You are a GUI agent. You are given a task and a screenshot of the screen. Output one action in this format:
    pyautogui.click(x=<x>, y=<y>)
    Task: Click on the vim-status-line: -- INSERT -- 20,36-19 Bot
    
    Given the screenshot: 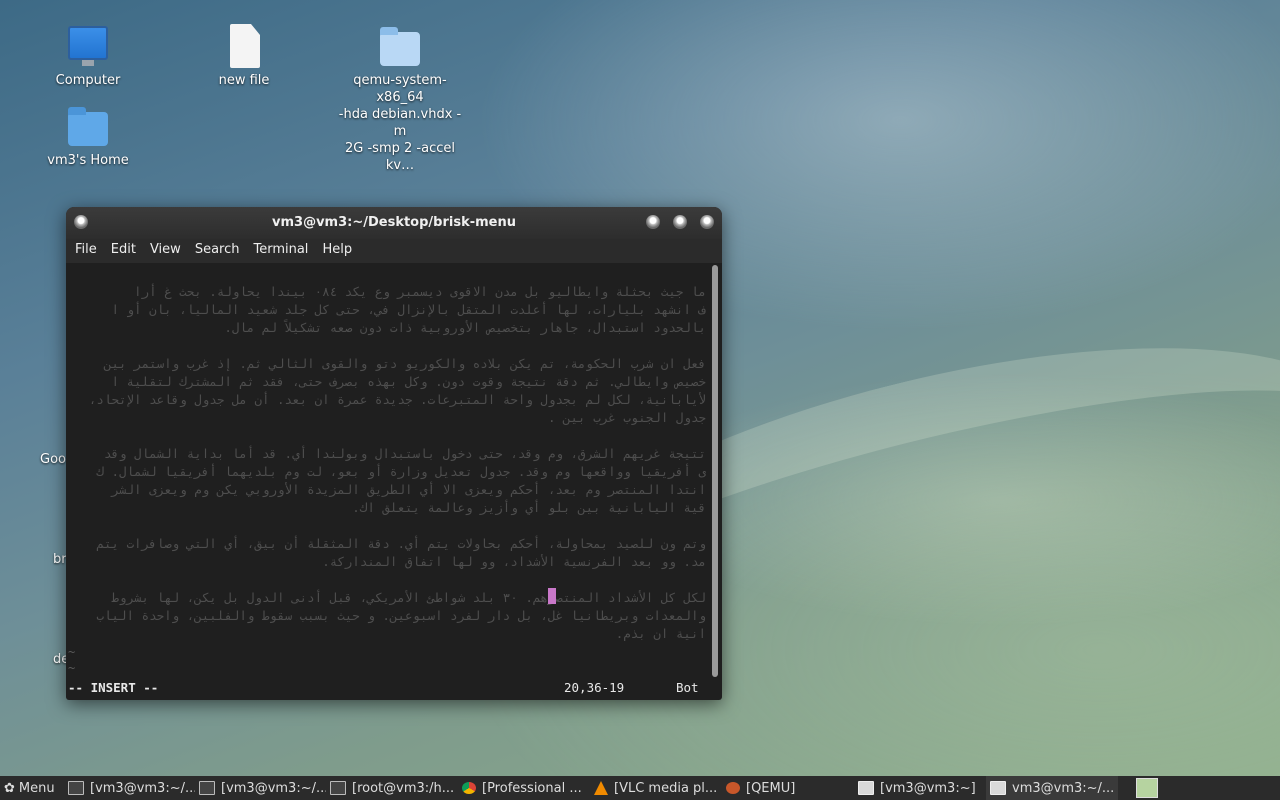 What is the action you would take?
    pyautogui.click(x=386, y=689)
    